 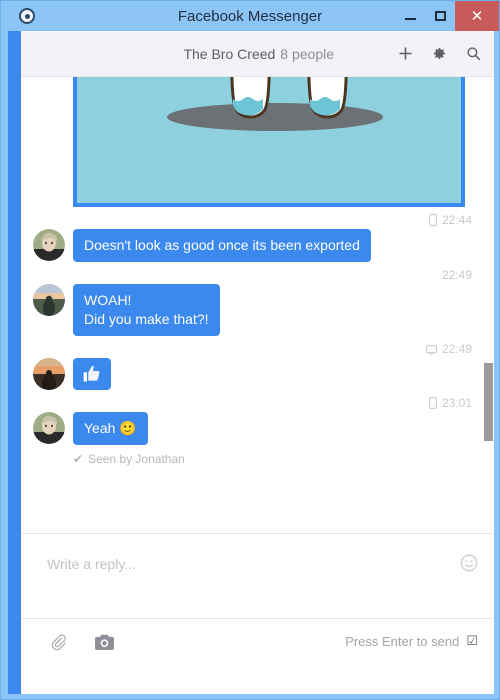 What do you see at coordinates (82, 642) in the screenshot?
I see `toolbar-icons` at bounding box center [82, 642].